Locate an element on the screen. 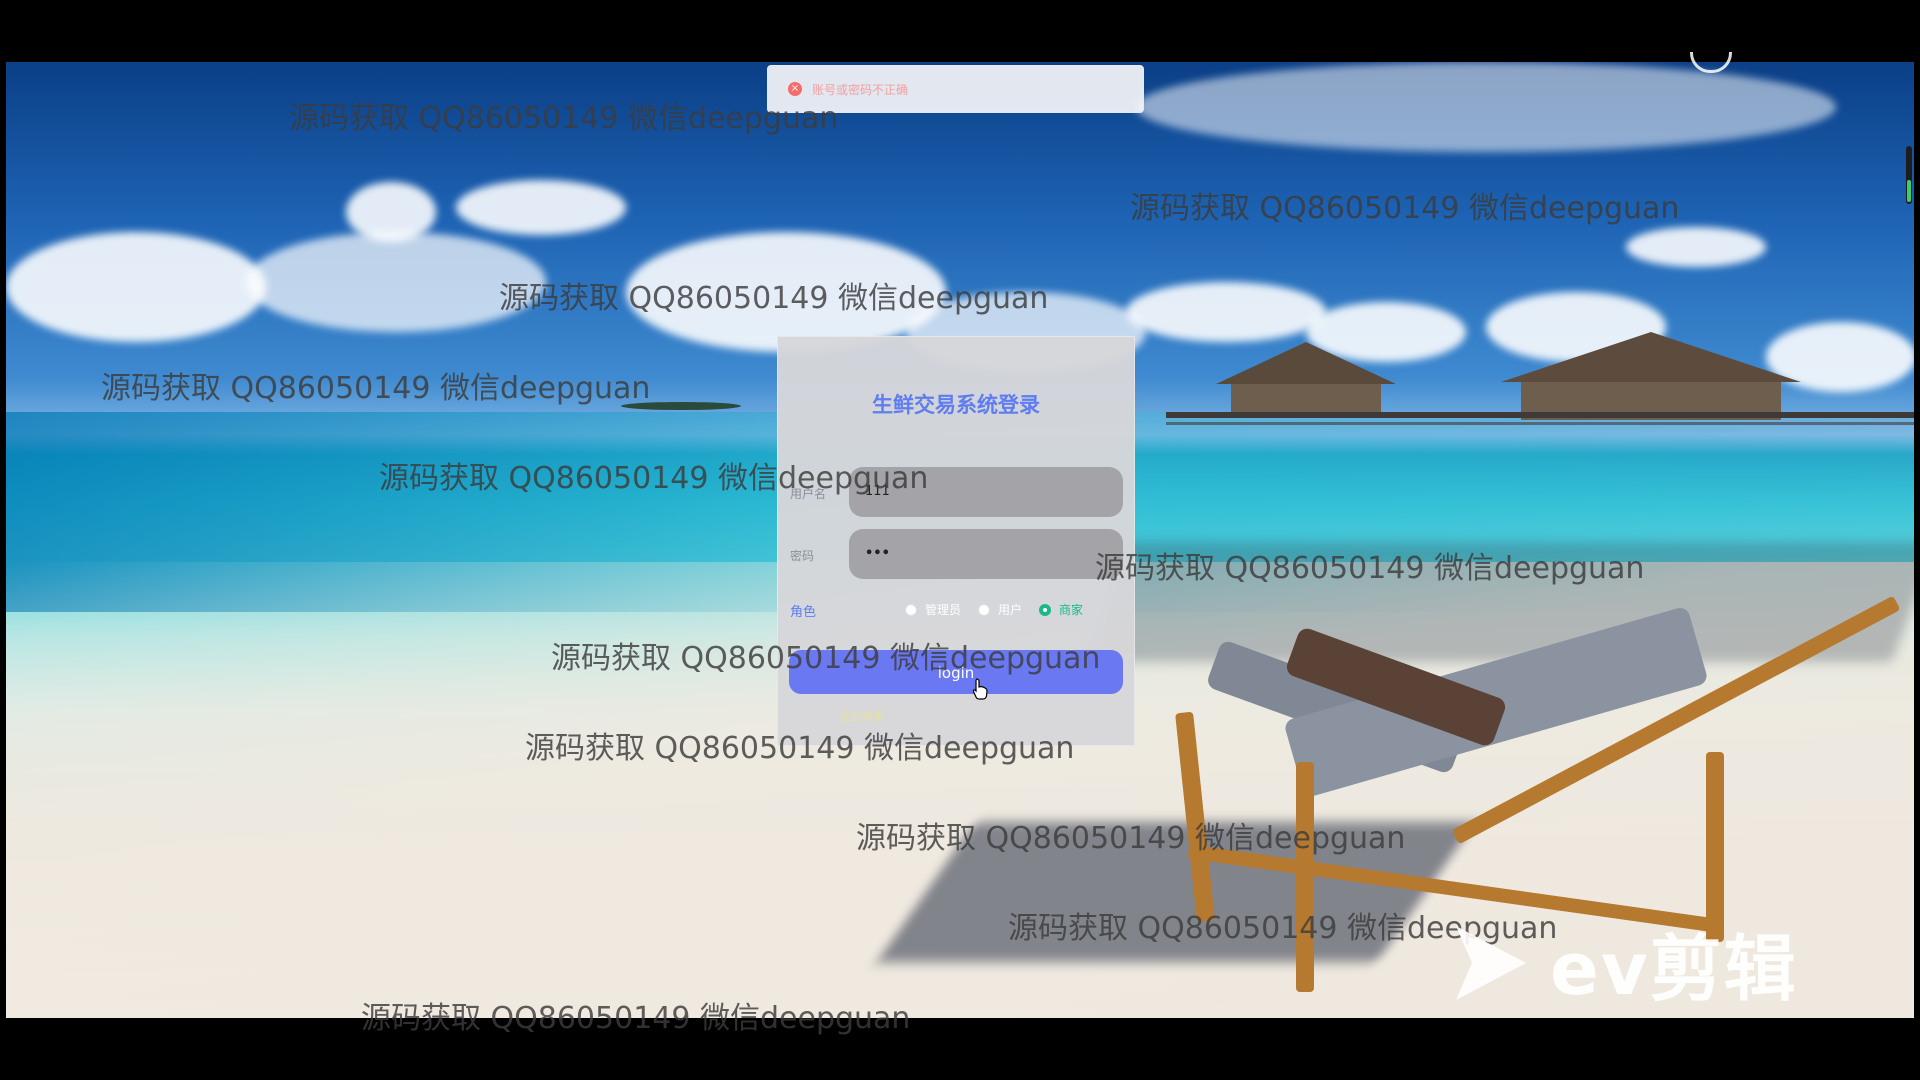 This screenshot has width=1920, height=1080. role-radio-merchant-label: 商家 is located at coordinates (1071, 609).